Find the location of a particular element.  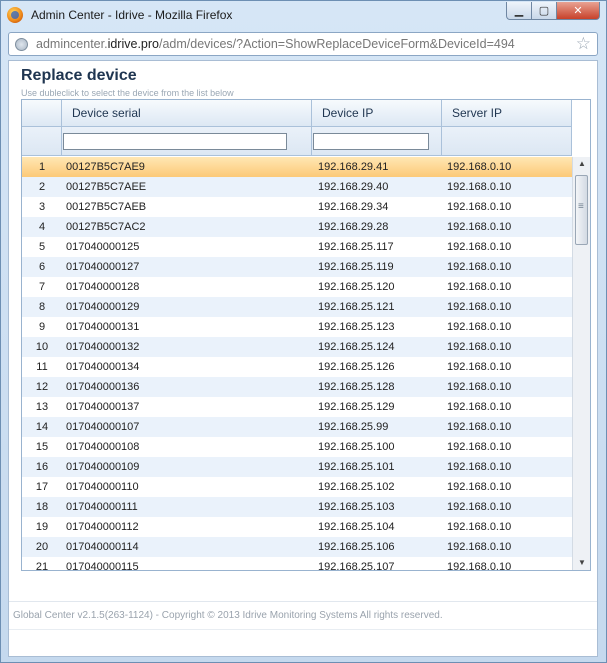

device-serial-cell: 017040000110 is located at coordinates (102, 487).